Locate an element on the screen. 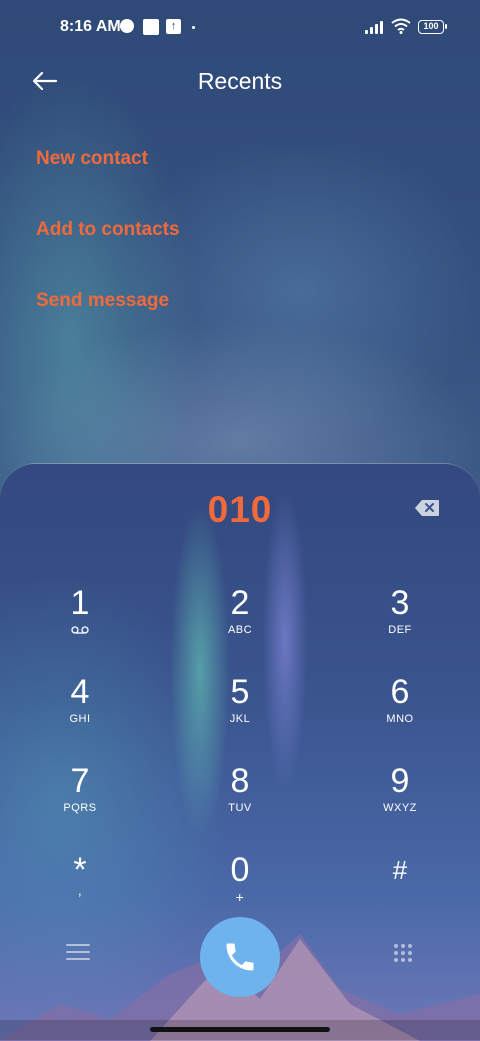 The height and width of the screenshot is (1041, 480). key-digit: 7 is located at coordinates (80, 781).